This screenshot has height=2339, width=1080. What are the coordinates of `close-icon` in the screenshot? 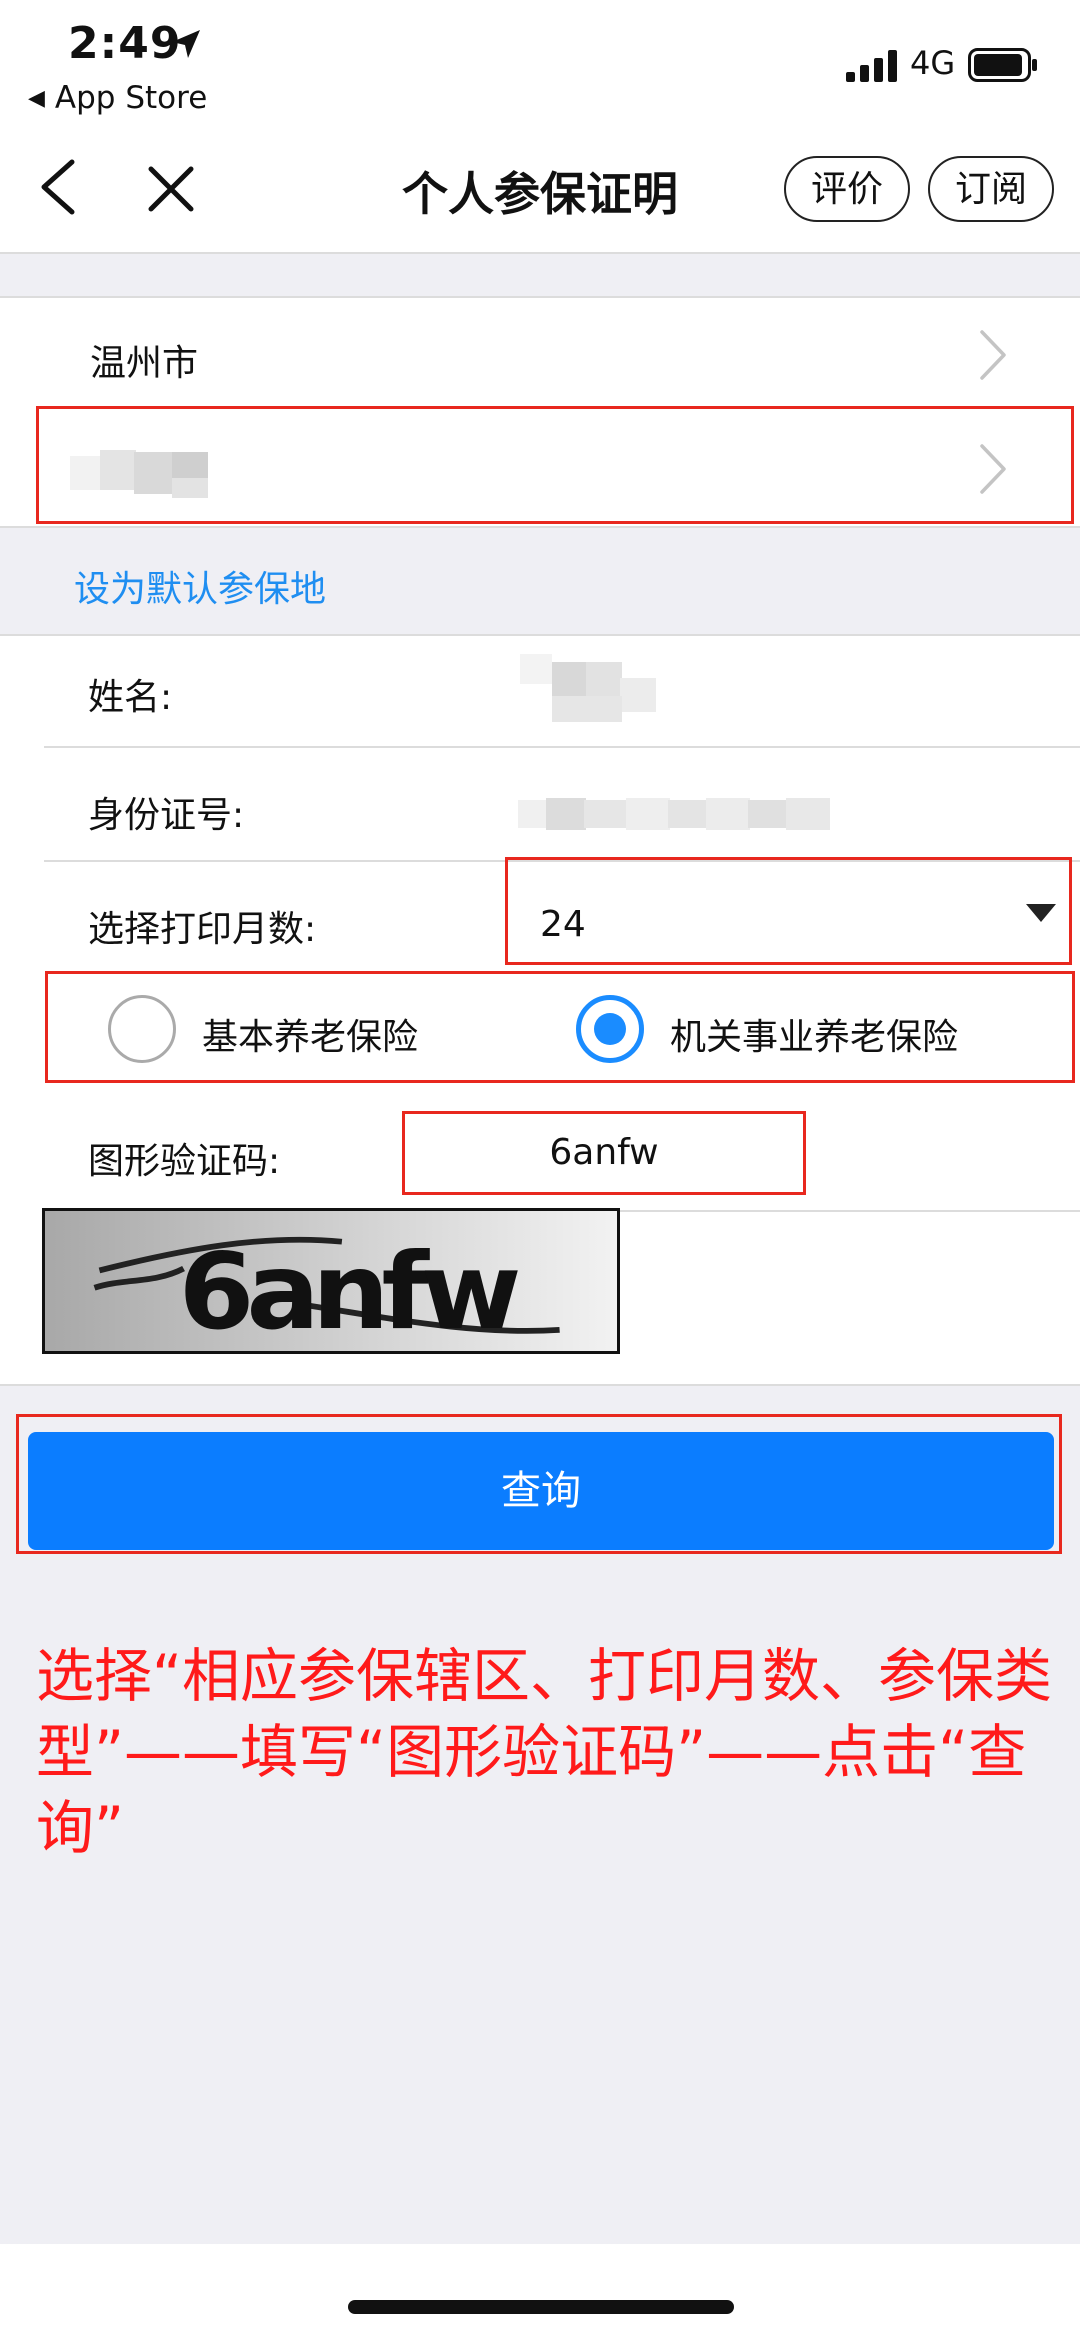 It's located at (171, 189).